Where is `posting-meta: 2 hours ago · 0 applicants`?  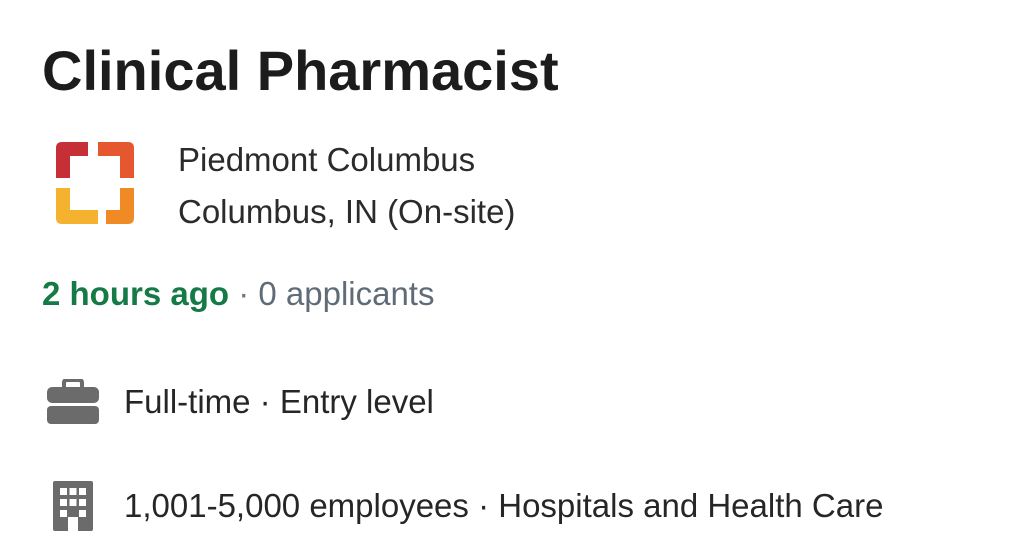
posting-meta: 2 hours ago · 0 applicants is located at coordinates (238, 294).